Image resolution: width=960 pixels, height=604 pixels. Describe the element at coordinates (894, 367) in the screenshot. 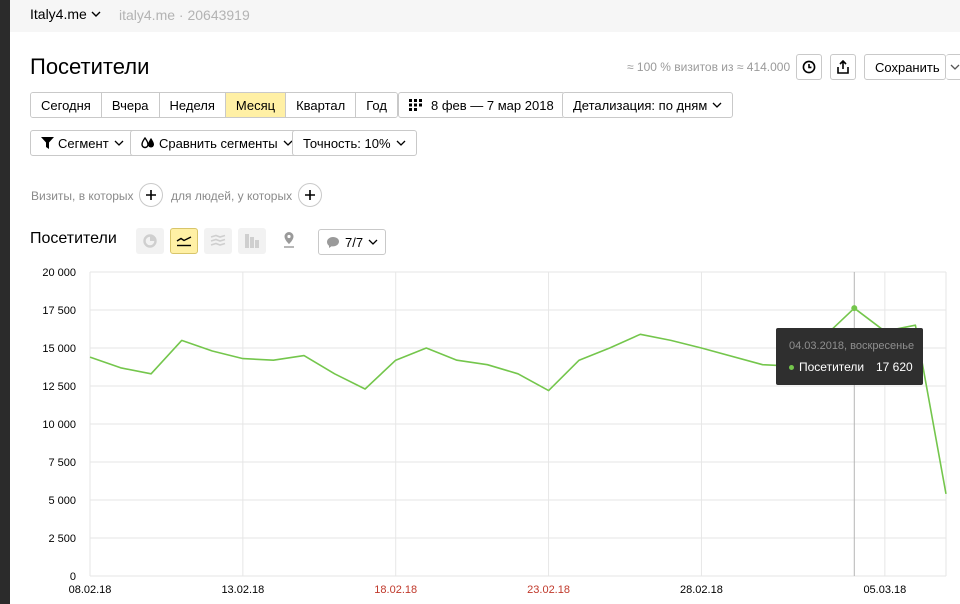

I see `tooltip-value: 17 620` at that location.